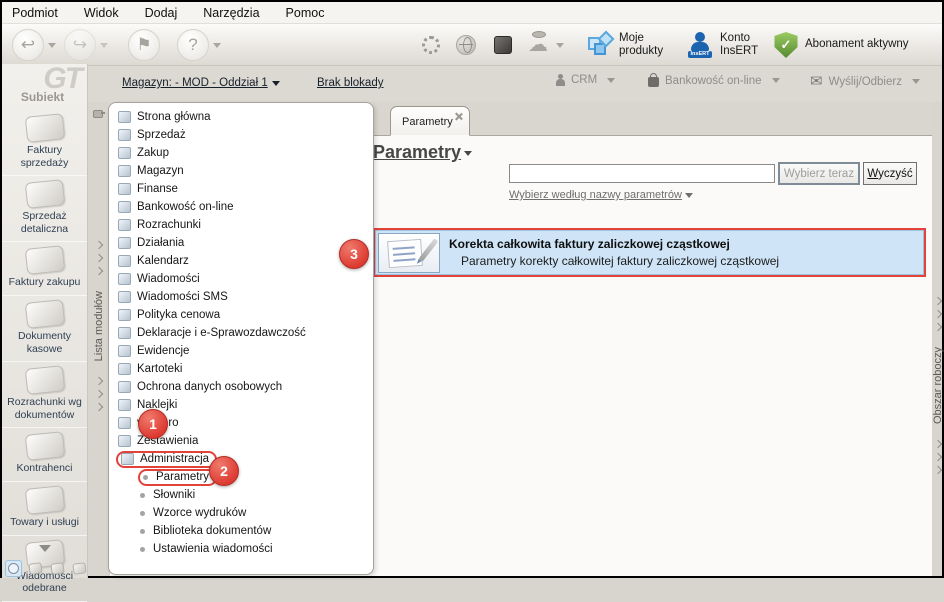 The height and width of the screenshot is (602, 944). What do you see at coordinates (244, 153) in the screenshot?
I see `module-item: Zakup` at bounding box center [244, 153].